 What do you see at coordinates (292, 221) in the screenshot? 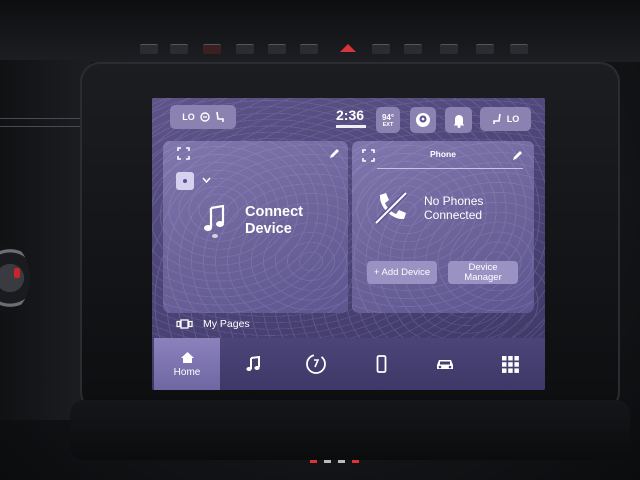
I see `connect-device-label: Connect Device` at bounding box center [292, 221].